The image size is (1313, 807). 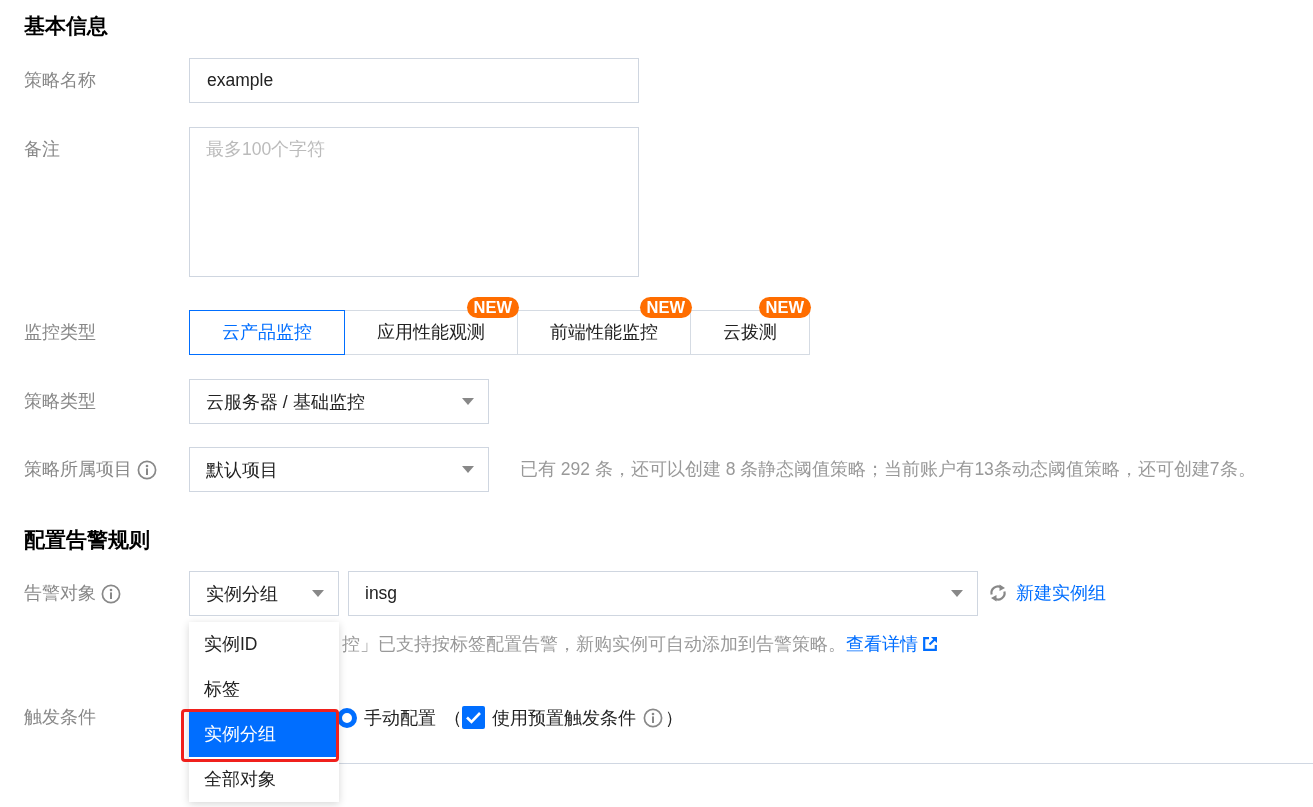 I want to click on refresh-icon, so click(x=998, y=593).